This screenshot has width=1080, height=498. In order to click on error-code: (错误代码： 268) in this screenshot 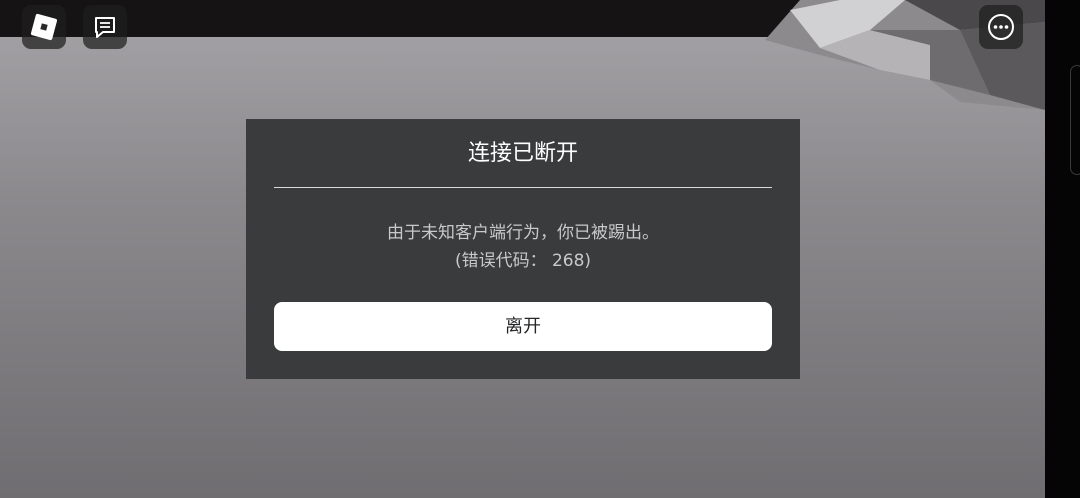, I will do `click(523, 261)`.